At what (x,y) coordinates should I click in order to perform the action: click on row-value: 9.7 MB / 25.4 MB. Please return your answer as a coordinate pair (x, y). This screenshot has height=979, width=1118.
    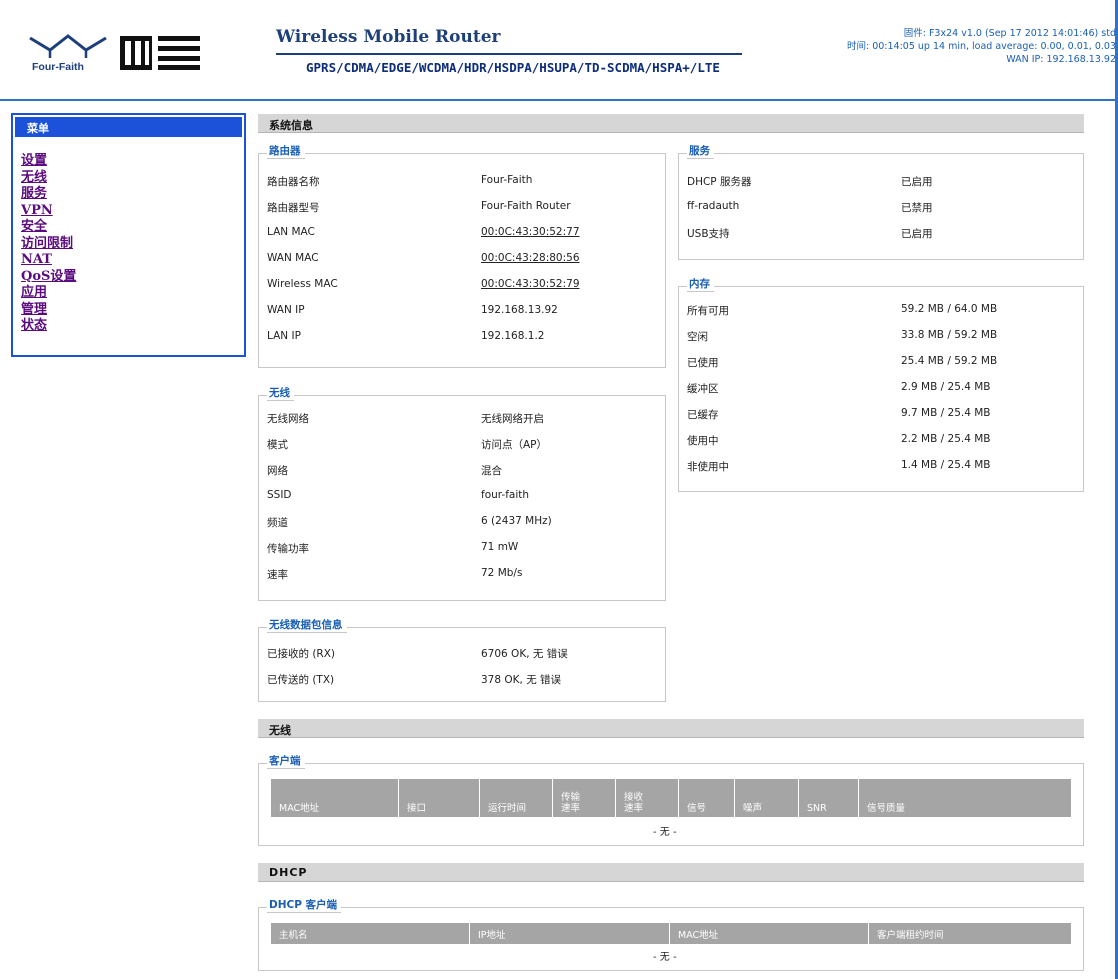
    Looking at the image, I should click on (946, 413).